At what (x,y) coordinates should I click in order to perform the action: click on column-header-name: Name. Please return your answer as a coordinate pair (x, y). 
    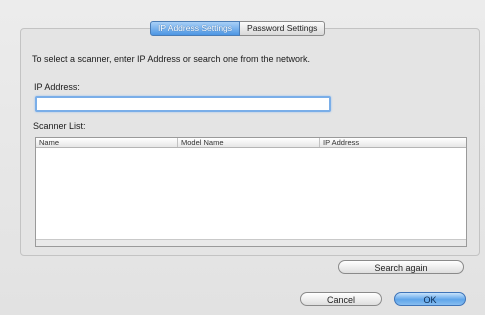
    Looking at the image, I should click on (107, 142).